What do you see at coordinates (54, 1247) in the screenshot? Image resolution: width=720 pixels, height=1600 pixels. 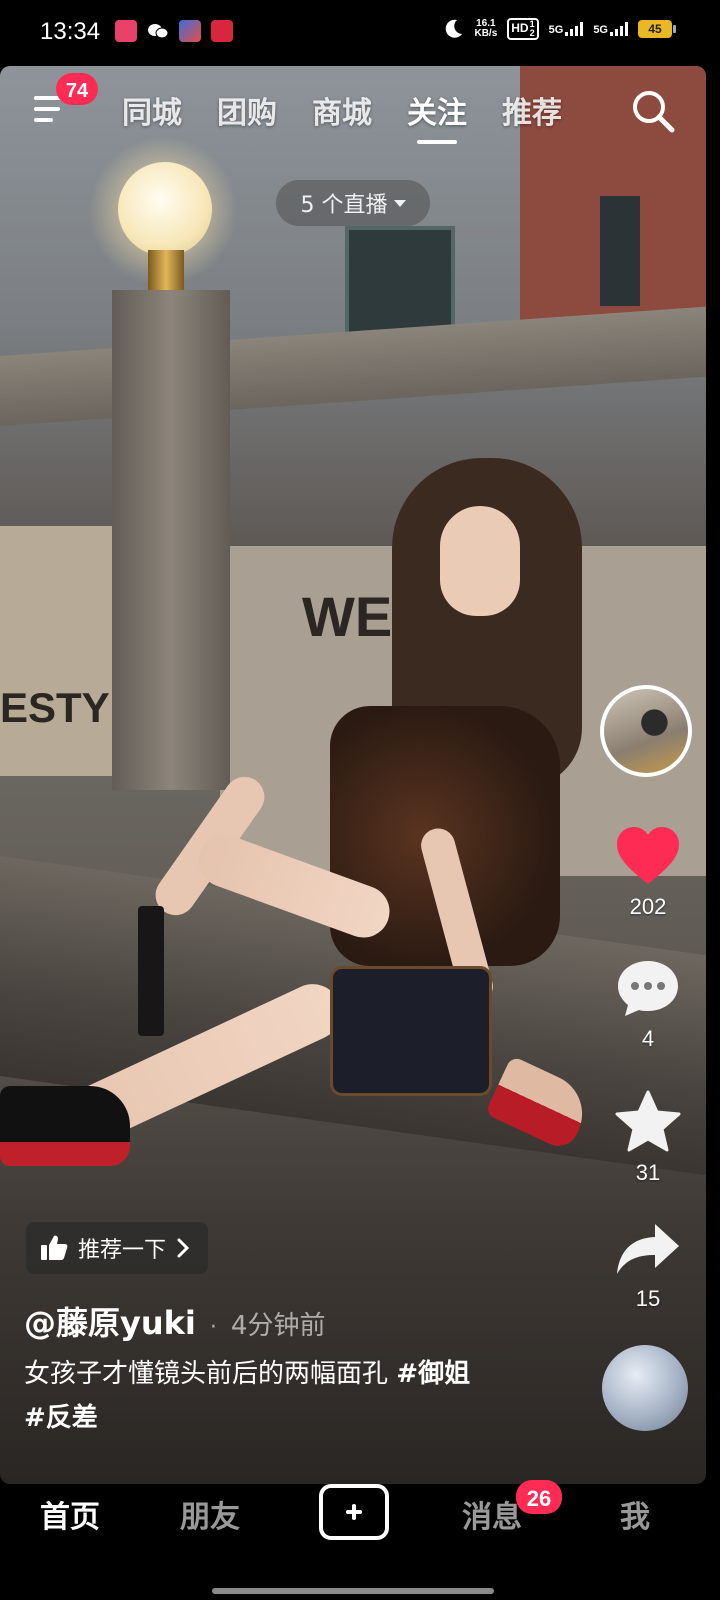 I see `thumbs-up-icon` at bounding box center [54, 1247].